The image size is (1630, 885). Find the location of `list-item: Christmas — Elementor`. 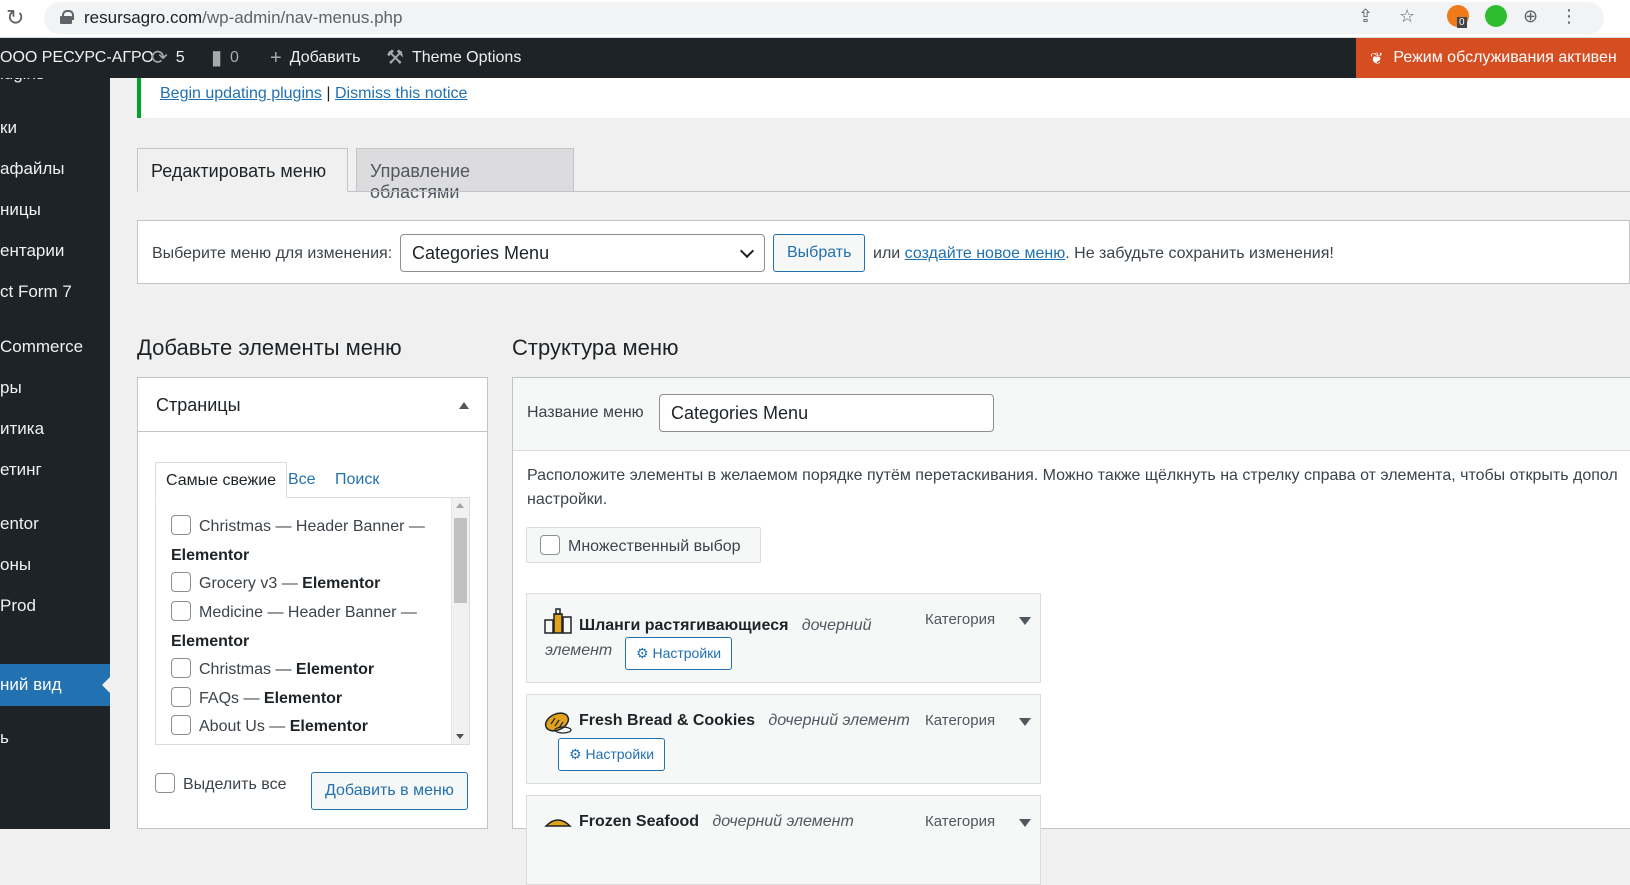

list-item: Christmas — Elementor is located at coordinates (301, 669).